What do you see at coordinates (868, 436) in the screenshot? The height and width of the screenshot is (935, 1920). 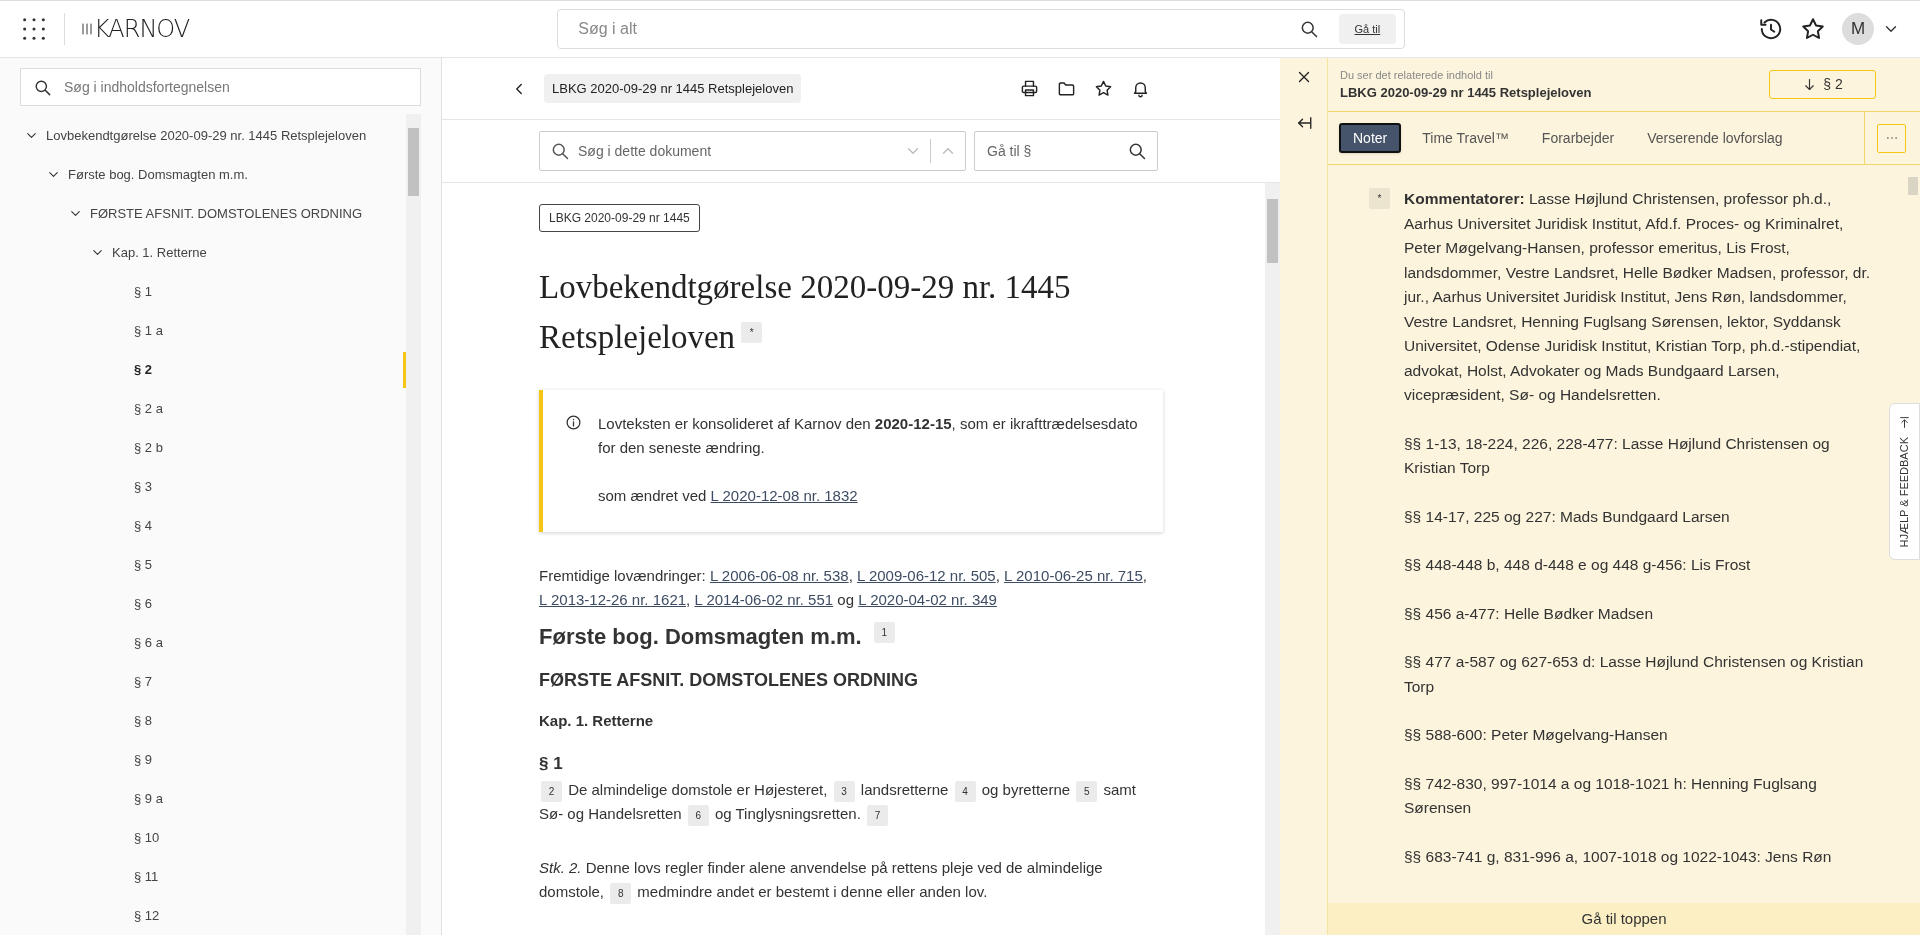 I see `info-text: Lovteksten er konsolideret af Karnov den 2020-12-15, som er ikrafttrædelsesdato for den seneste ændring.` at bounding box center [868, 436].